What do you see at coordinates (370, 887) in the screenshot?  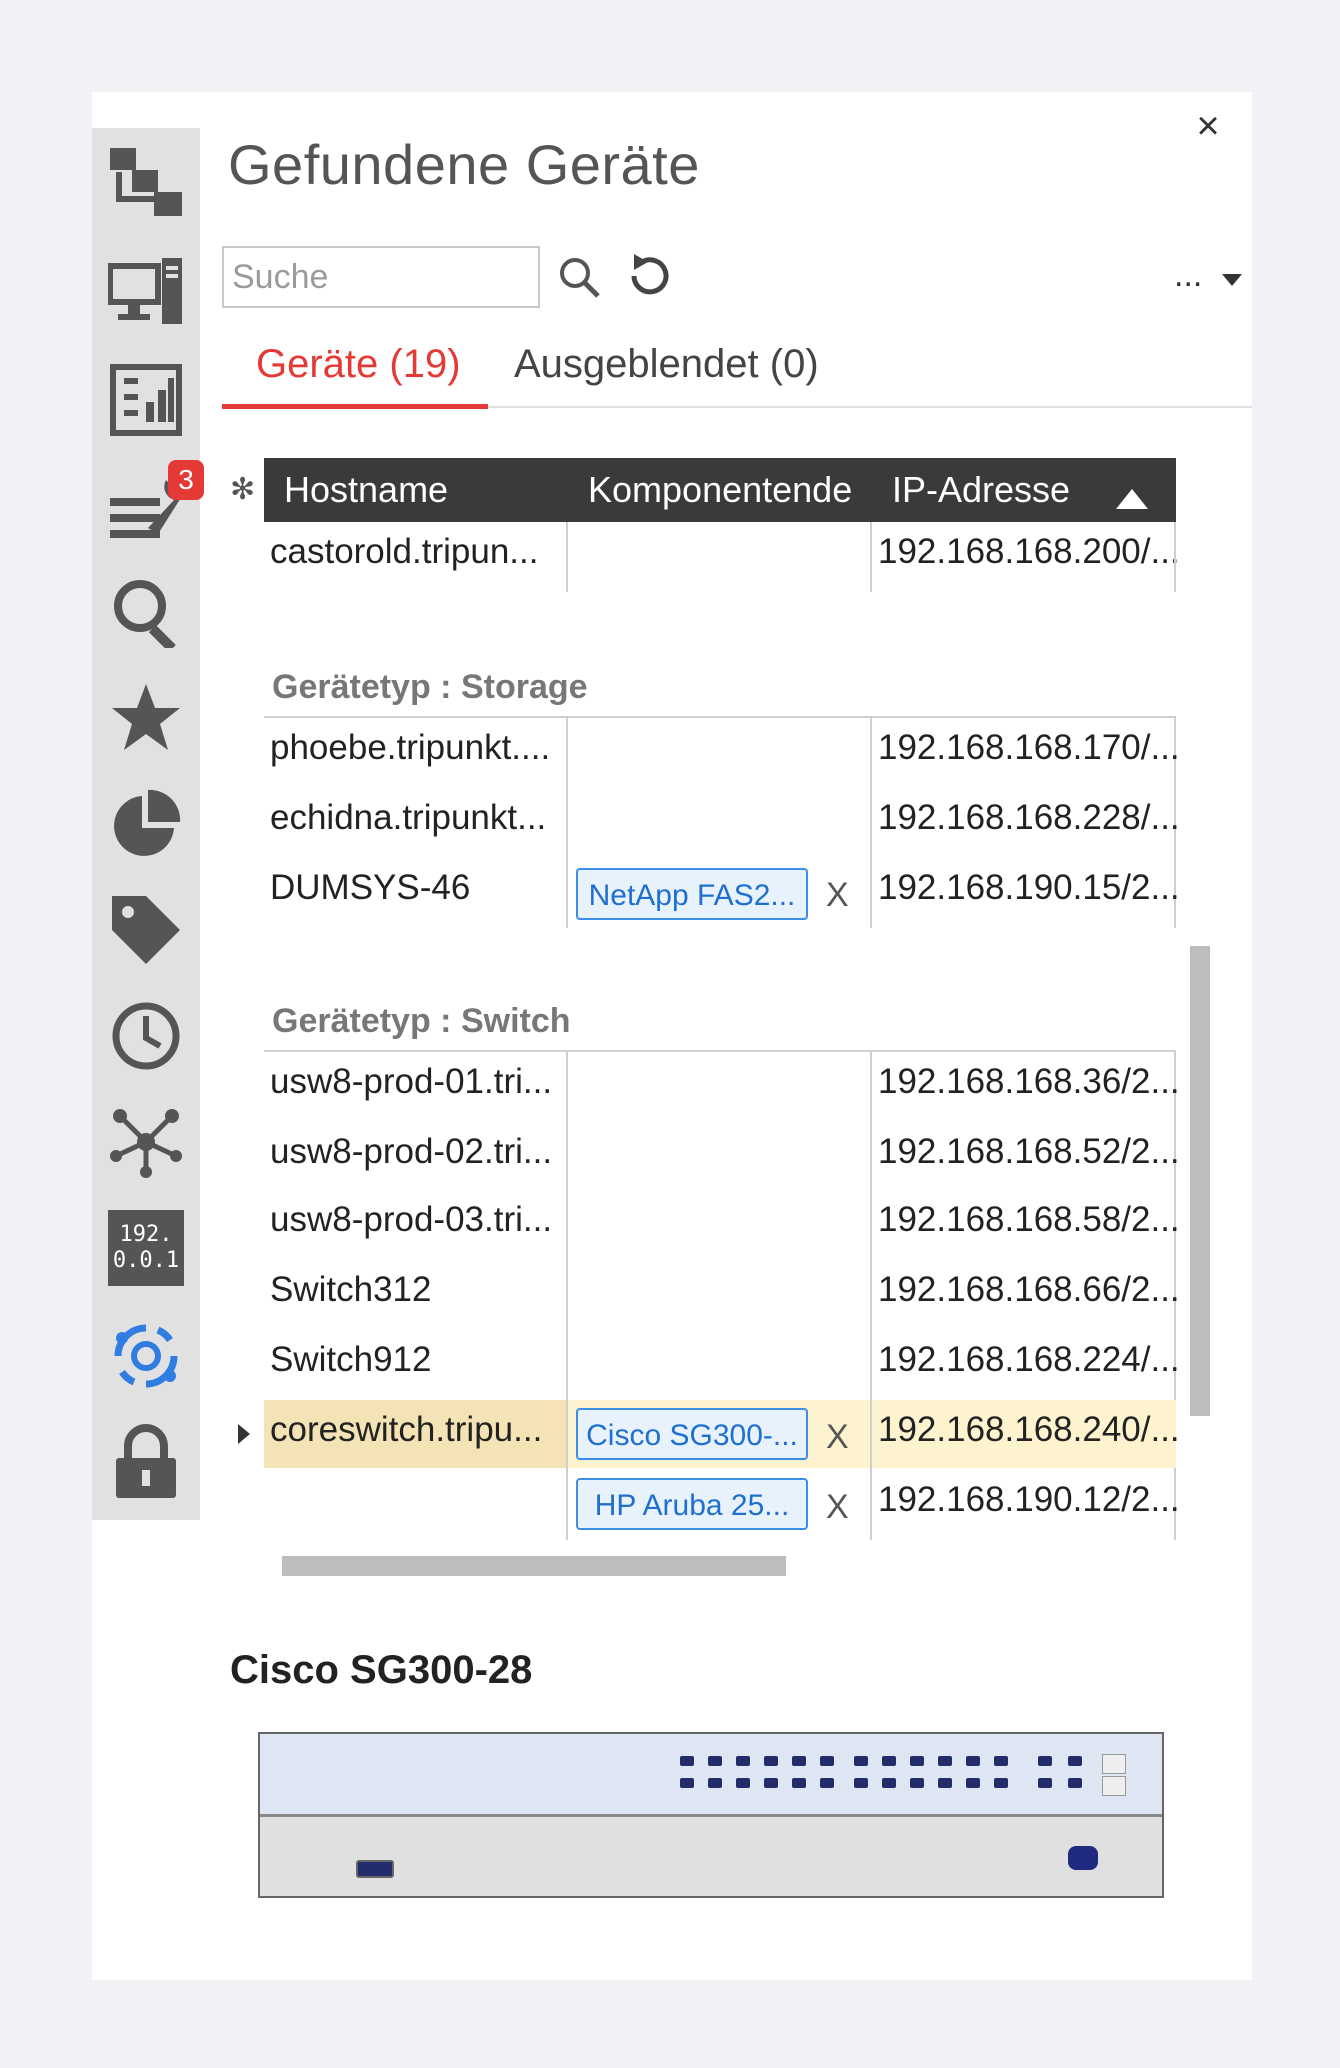 I see `hostname-cell: DUMSYS-46` at bounding box center [370, 887].